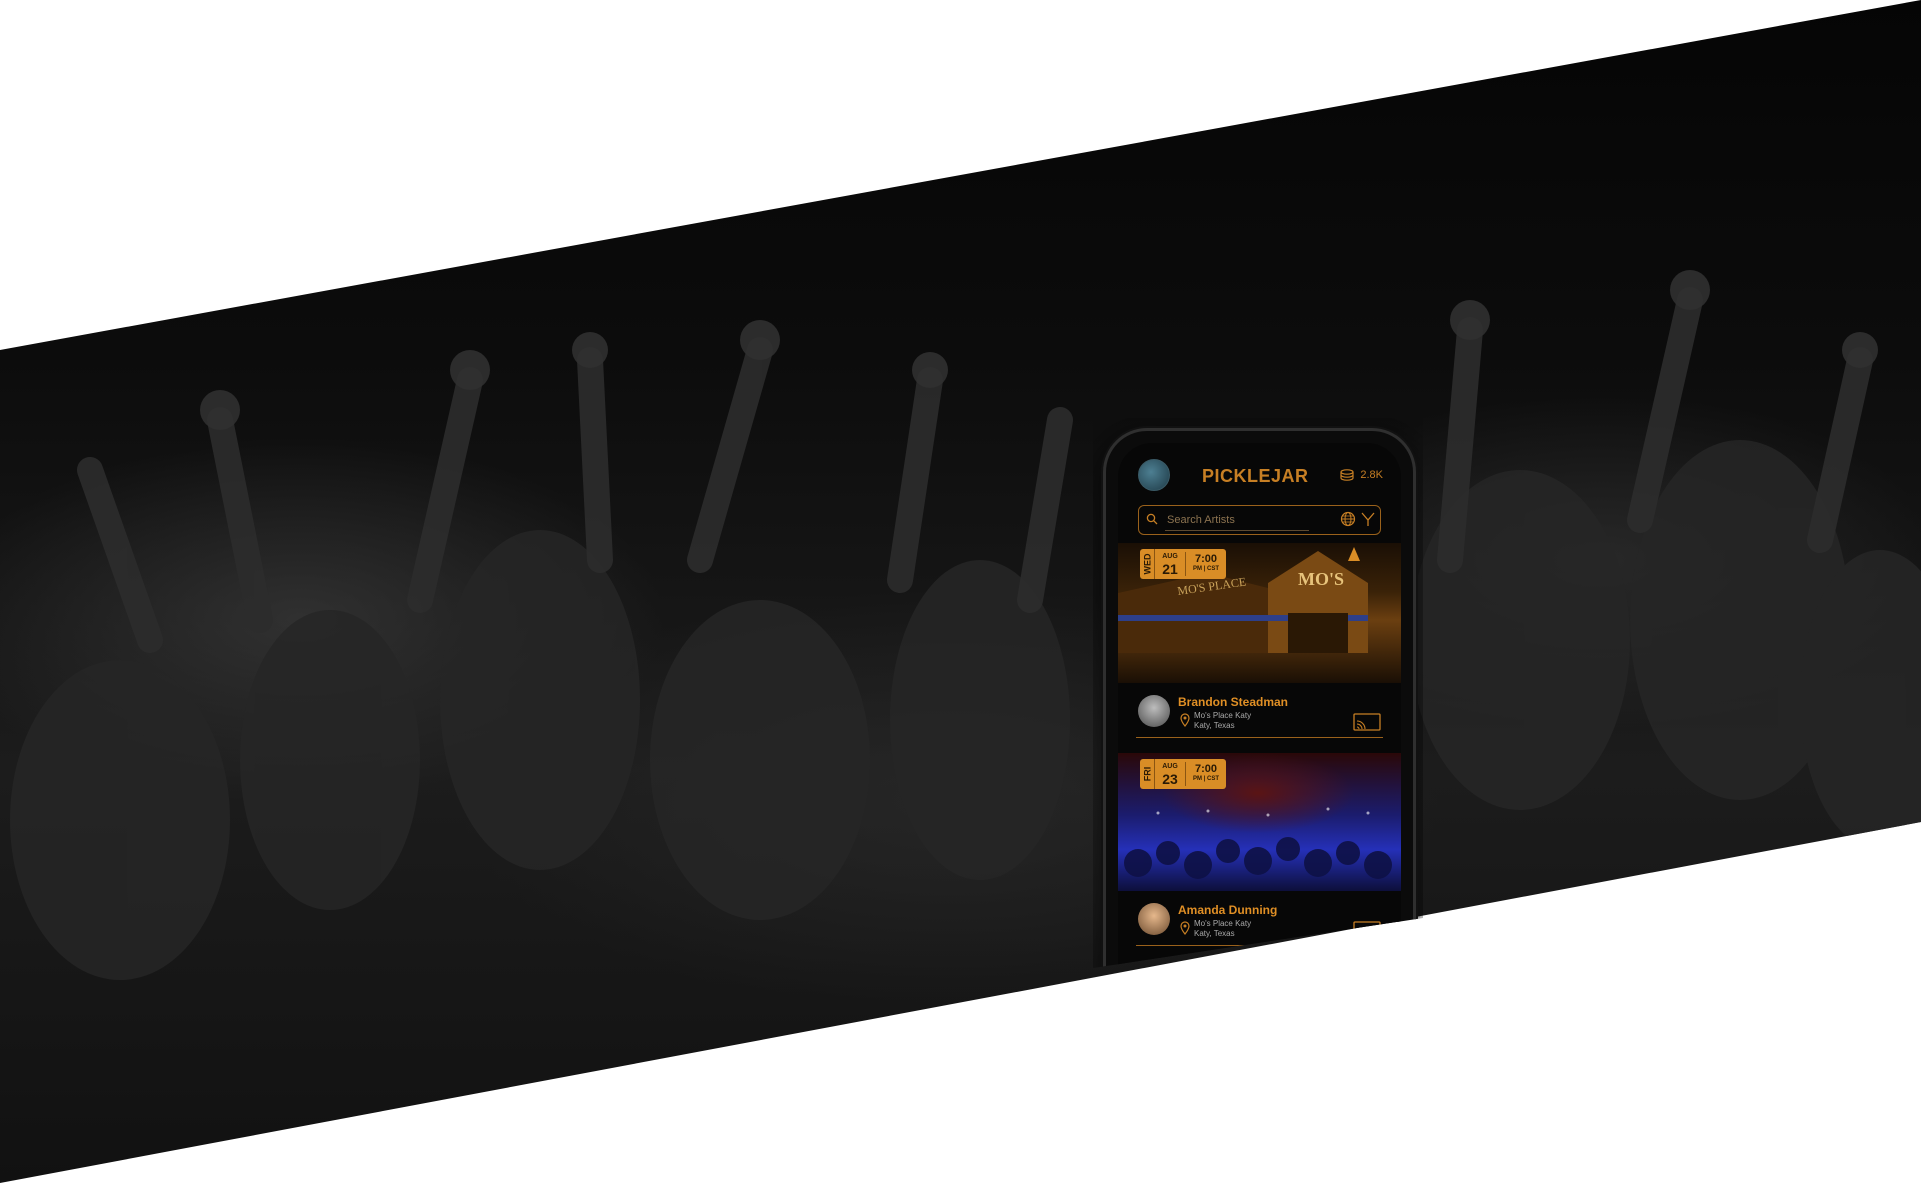 Image resolution: width=1921 pixels, height=1183 pixels. I want to click on coin-stack-icon, so click(1347, 475).